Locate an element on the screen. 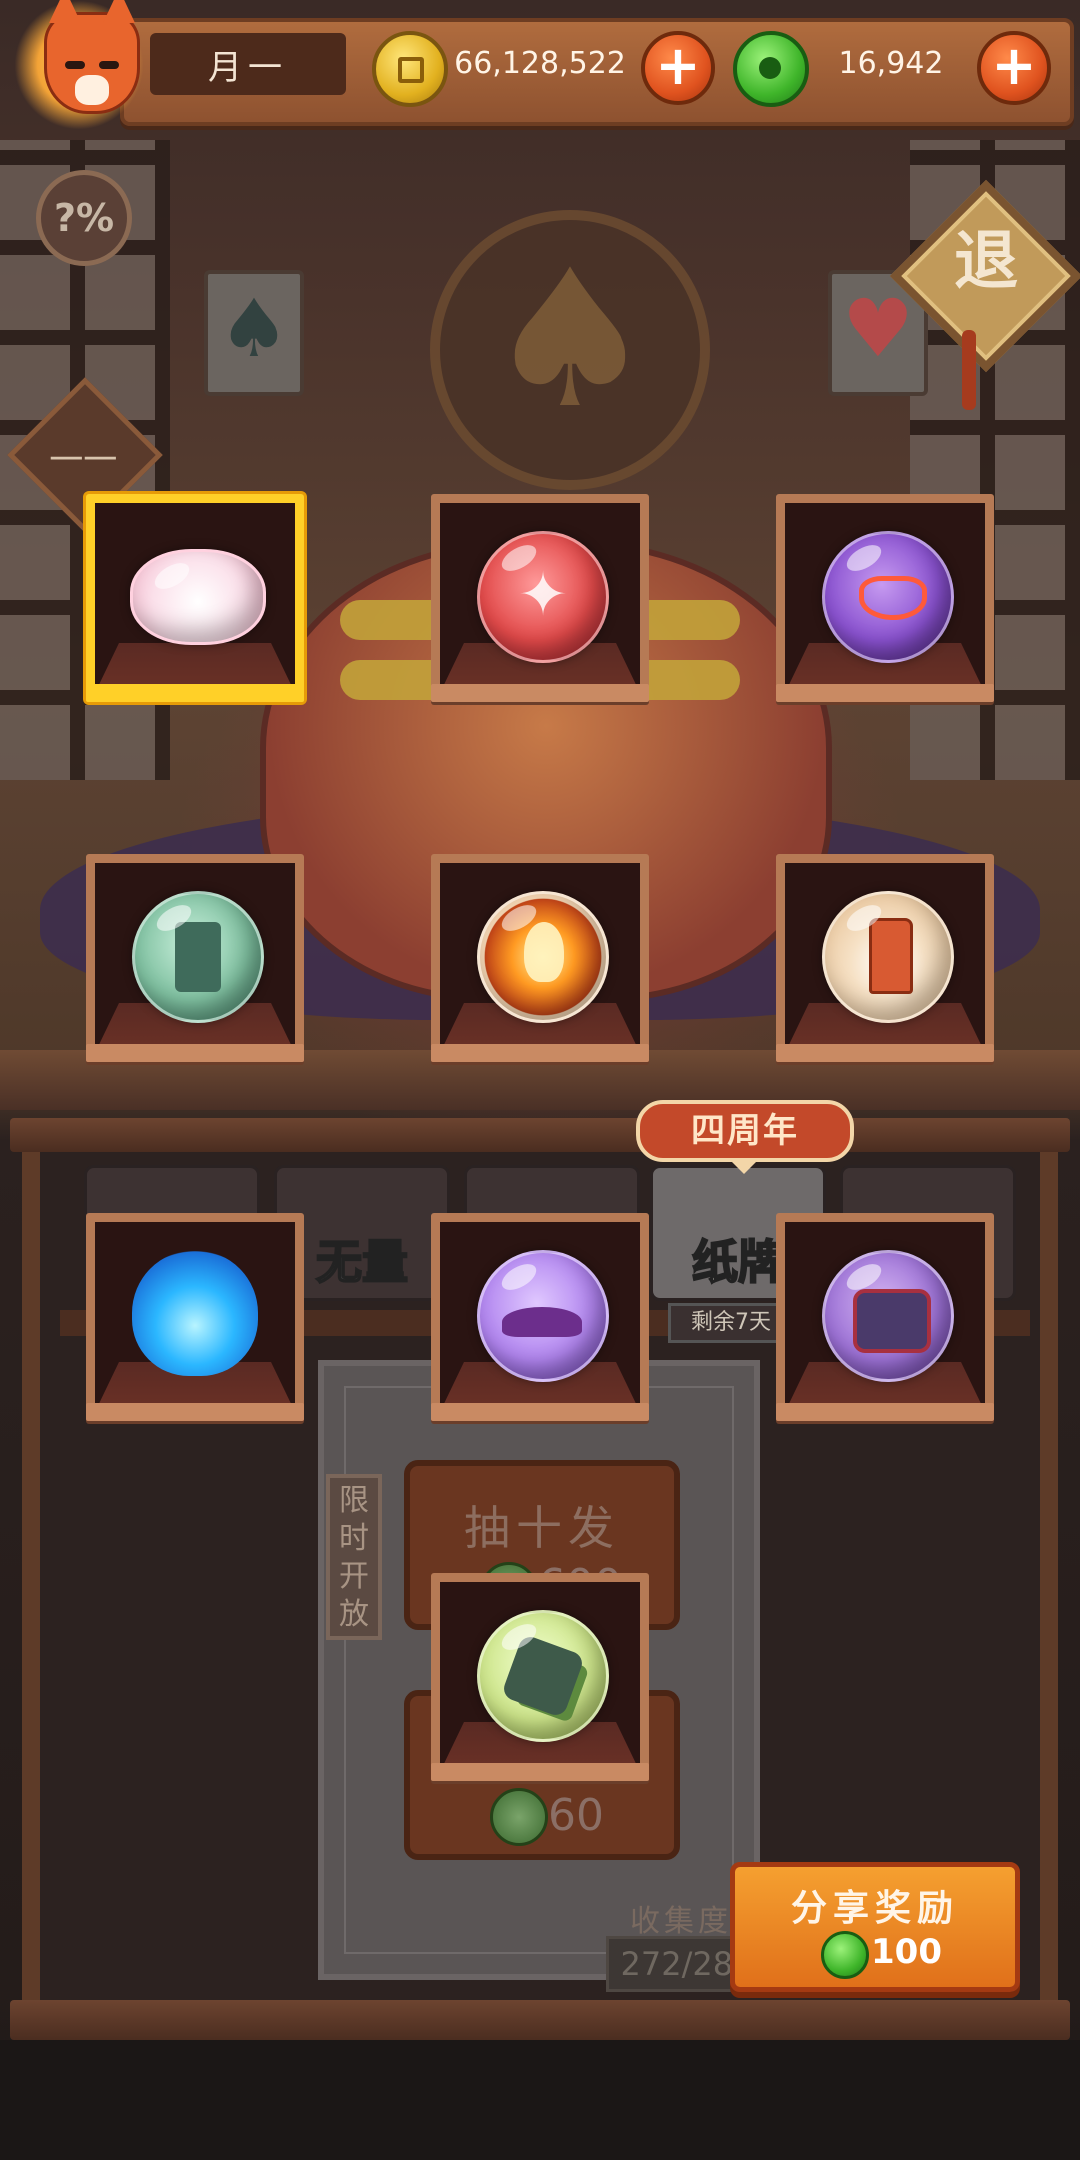  gold-amount: 66,128,522 is located at coordinates (540, 63).